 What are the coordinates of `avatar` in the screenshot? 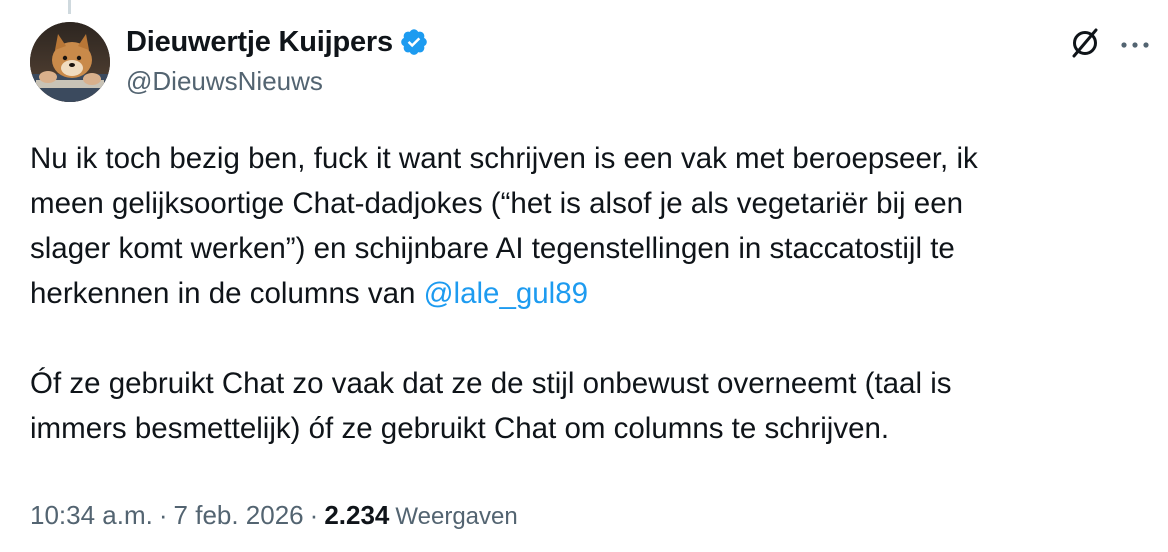 It's located at (70, 62).